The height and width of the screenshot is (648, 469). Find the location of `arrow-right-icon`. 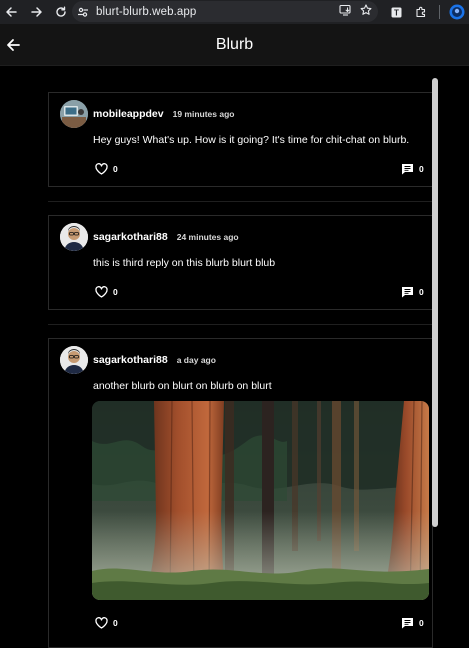

arrow-right-icon is located at coordinates (36, 12).